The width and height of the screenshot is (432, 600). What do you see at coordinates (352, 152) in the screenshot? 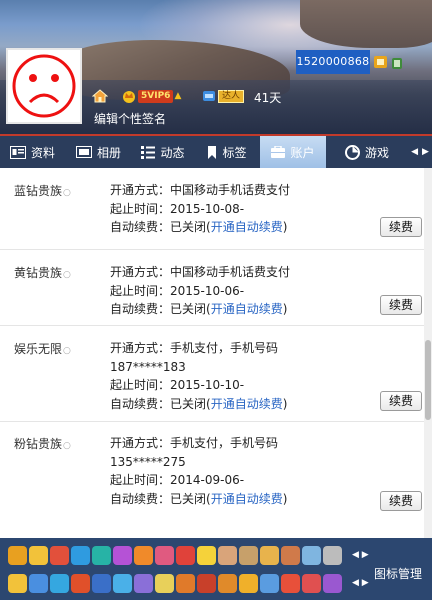
I see `game-icon` at bounding box center [352, 152].